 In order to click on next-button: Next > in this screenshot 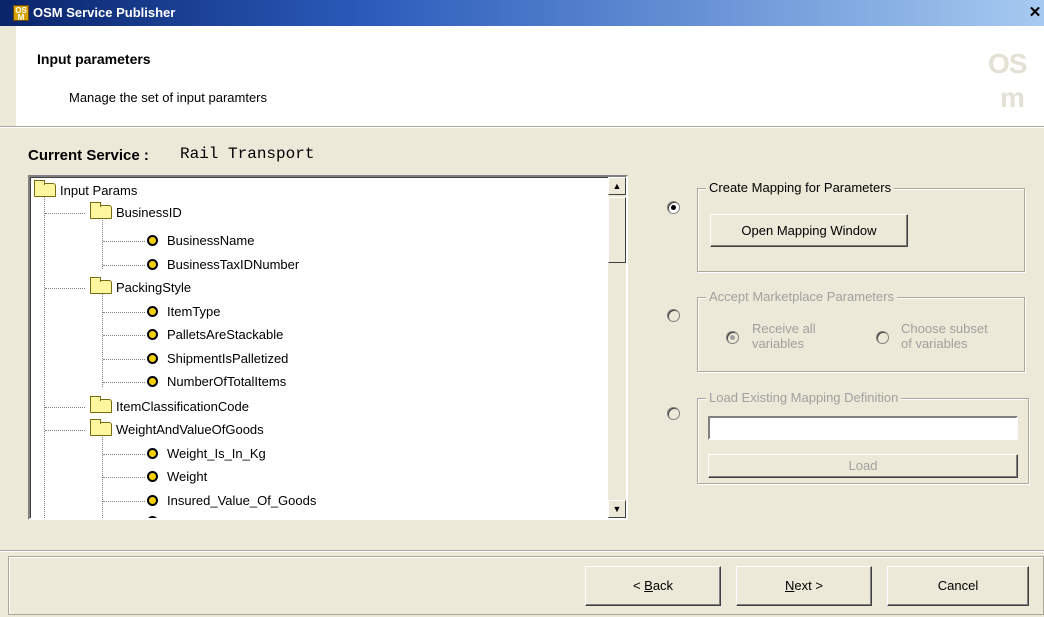, I will do `click(804, 586)`.